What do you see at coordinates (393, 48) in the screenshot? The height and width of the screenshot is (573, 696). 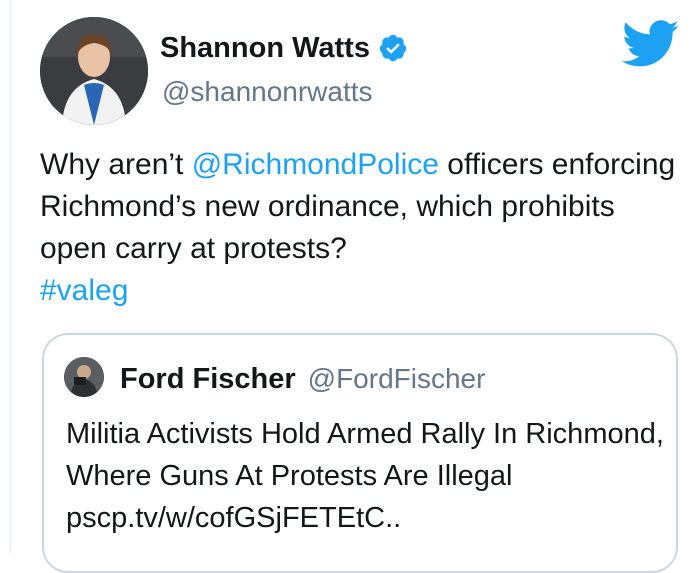 I see `verified-badge-icon` at bounding box center [393, 48].